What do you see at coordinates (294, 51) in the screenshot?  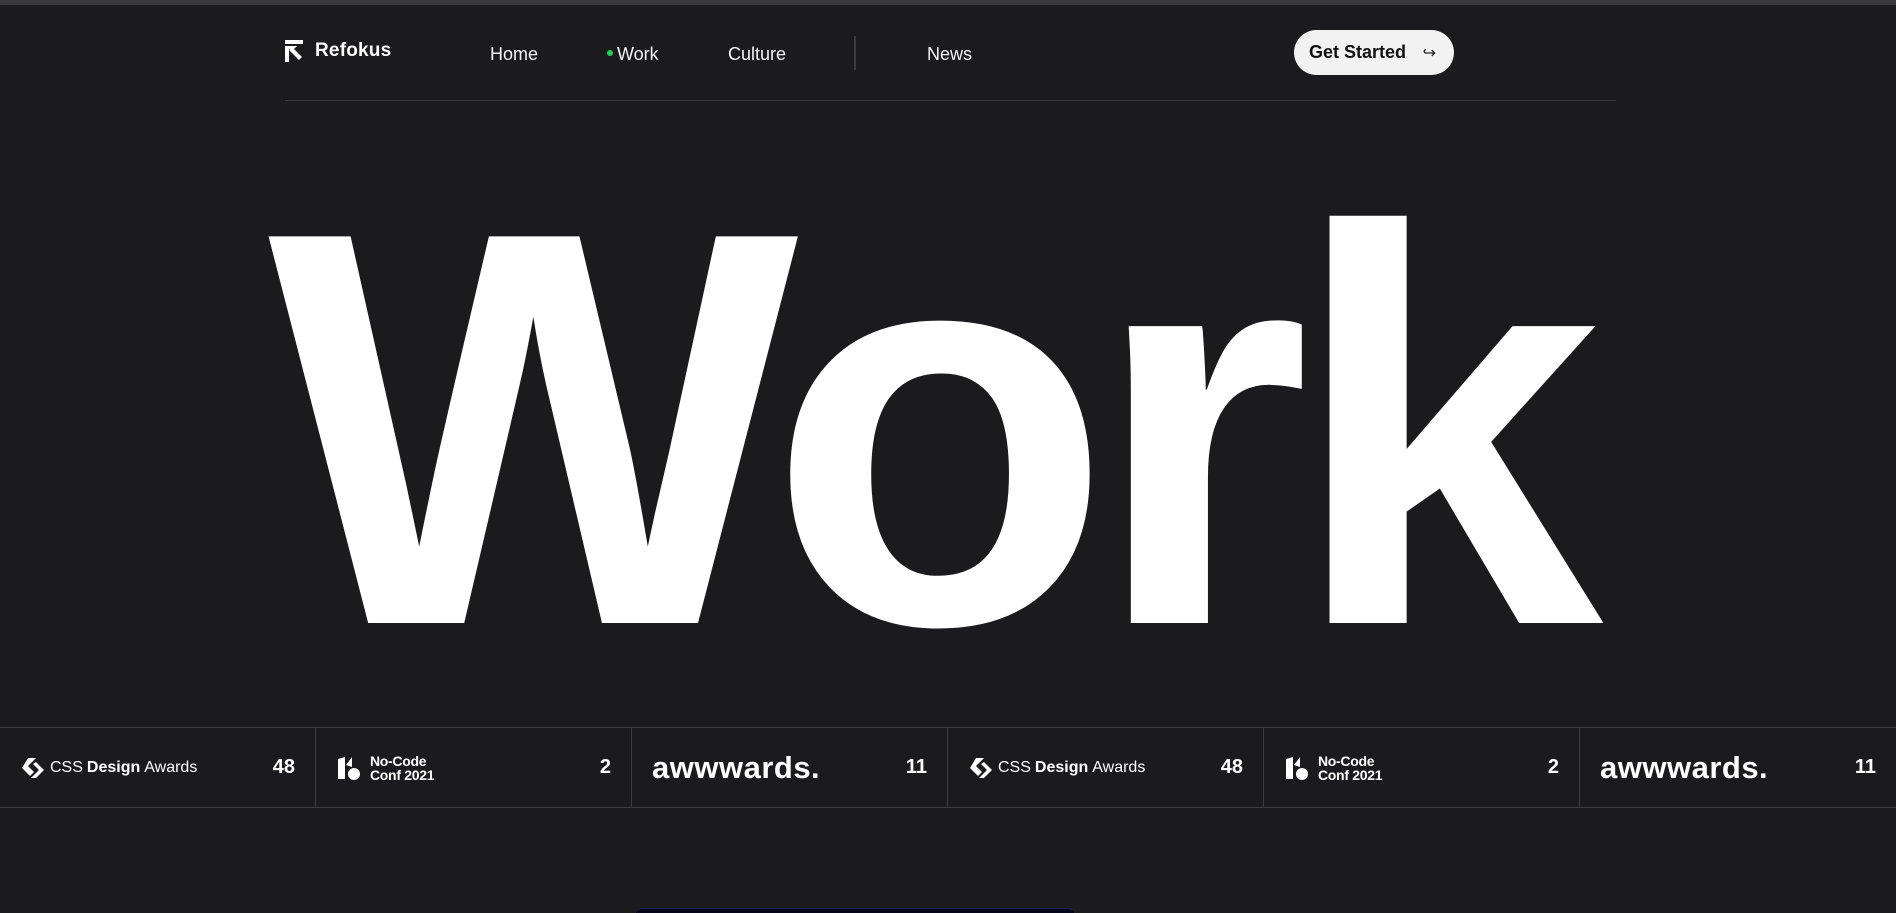 I see `refokus-arrow-logo-icon` at bounding box center [294, 51].